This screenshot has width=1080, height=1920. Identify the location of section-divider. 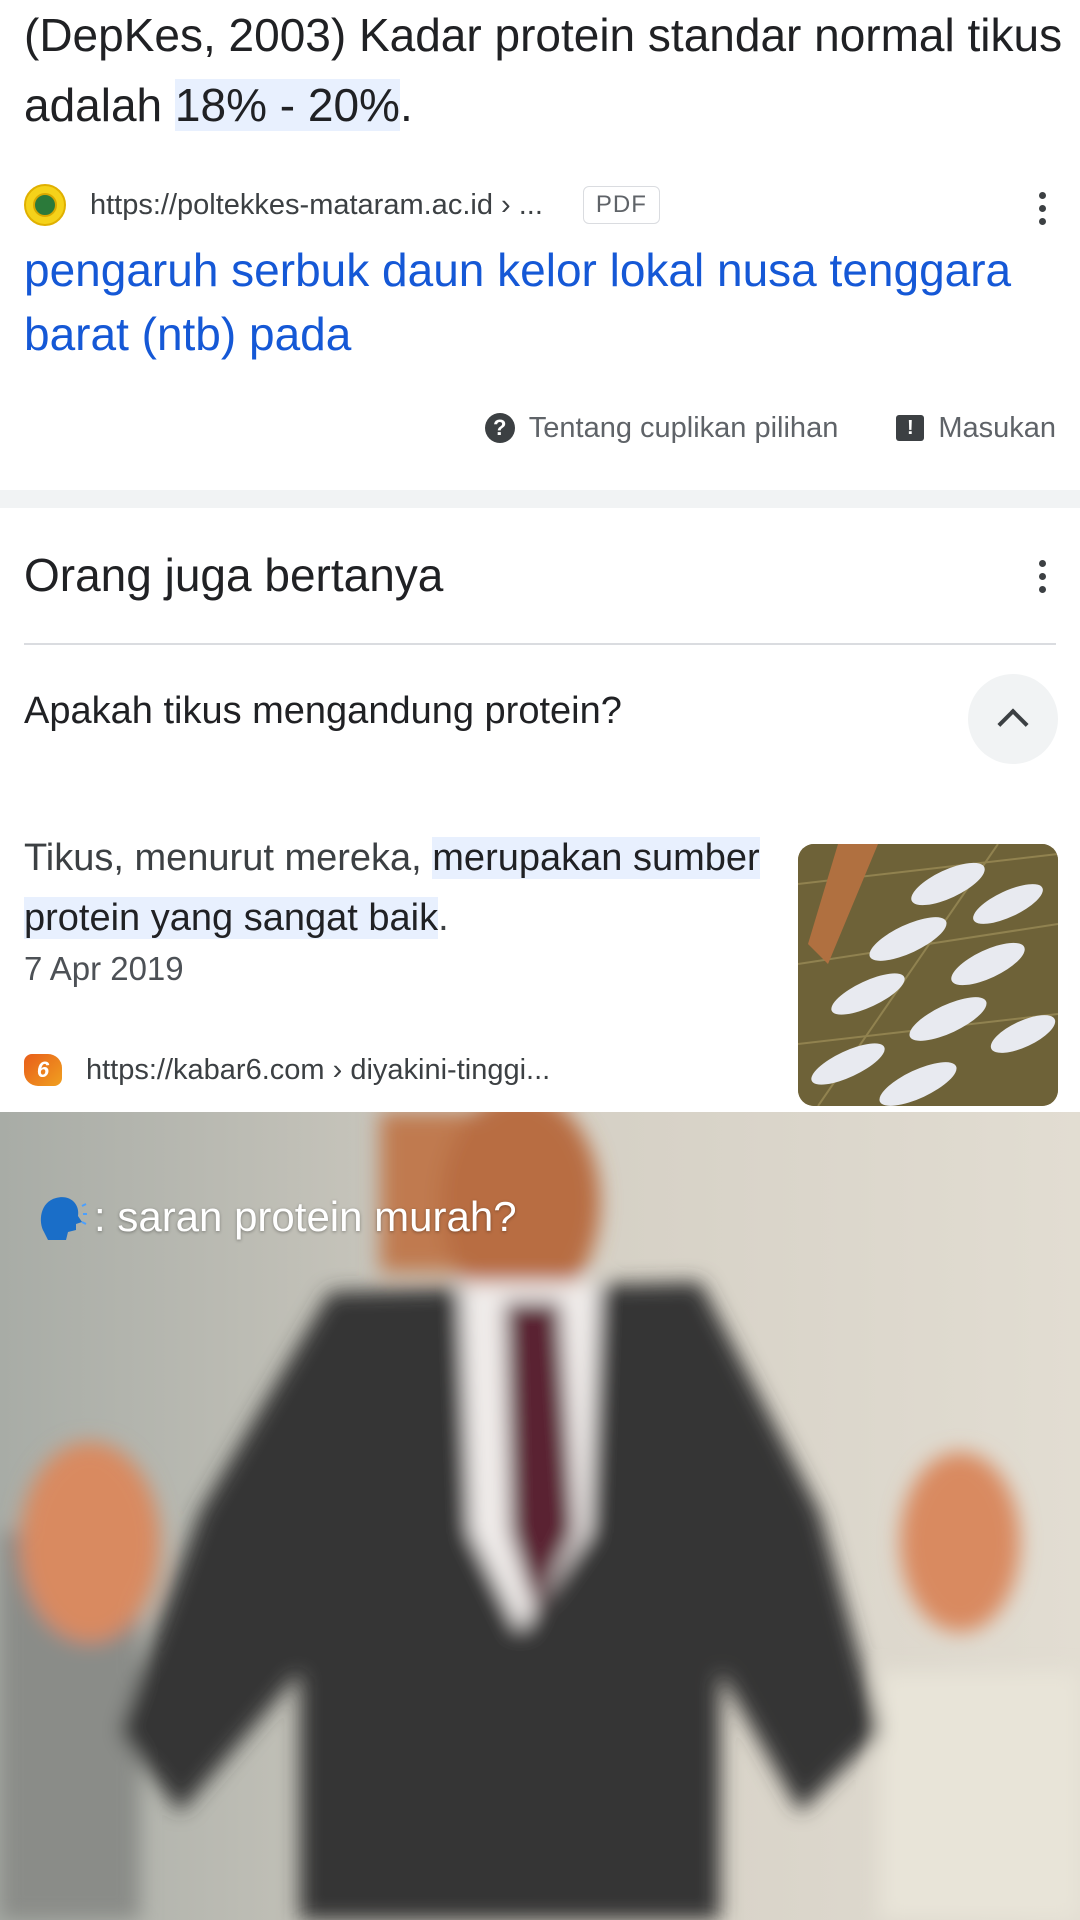
(540, 499).